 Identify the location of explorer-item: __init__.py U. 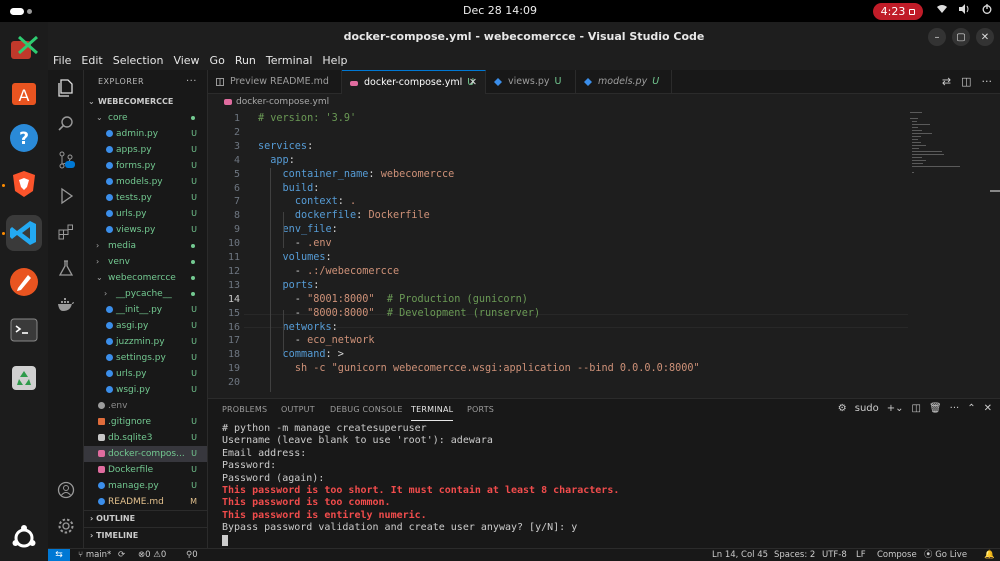
(145, 310).